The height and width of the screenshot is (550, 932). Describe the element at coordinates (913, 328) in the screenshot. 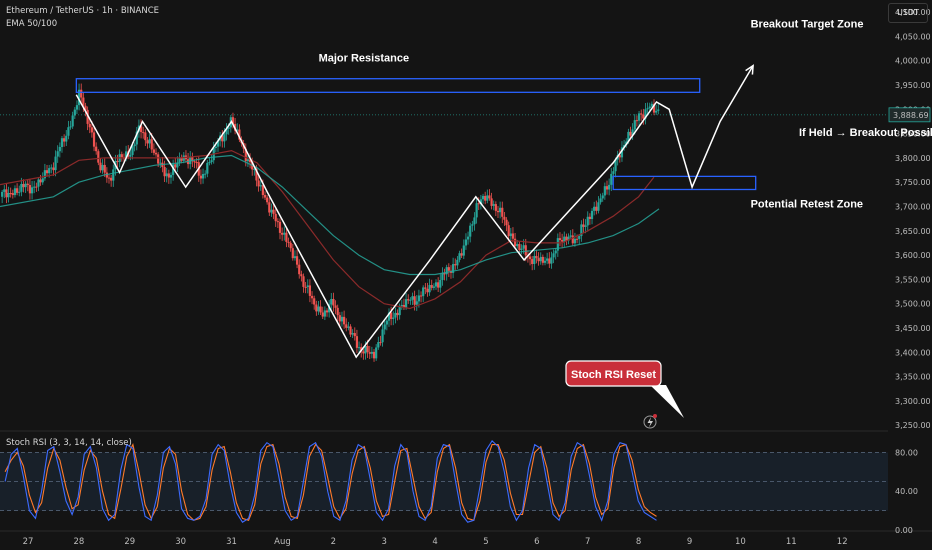

I see `price-tick-label: 3,450.00` at that location.